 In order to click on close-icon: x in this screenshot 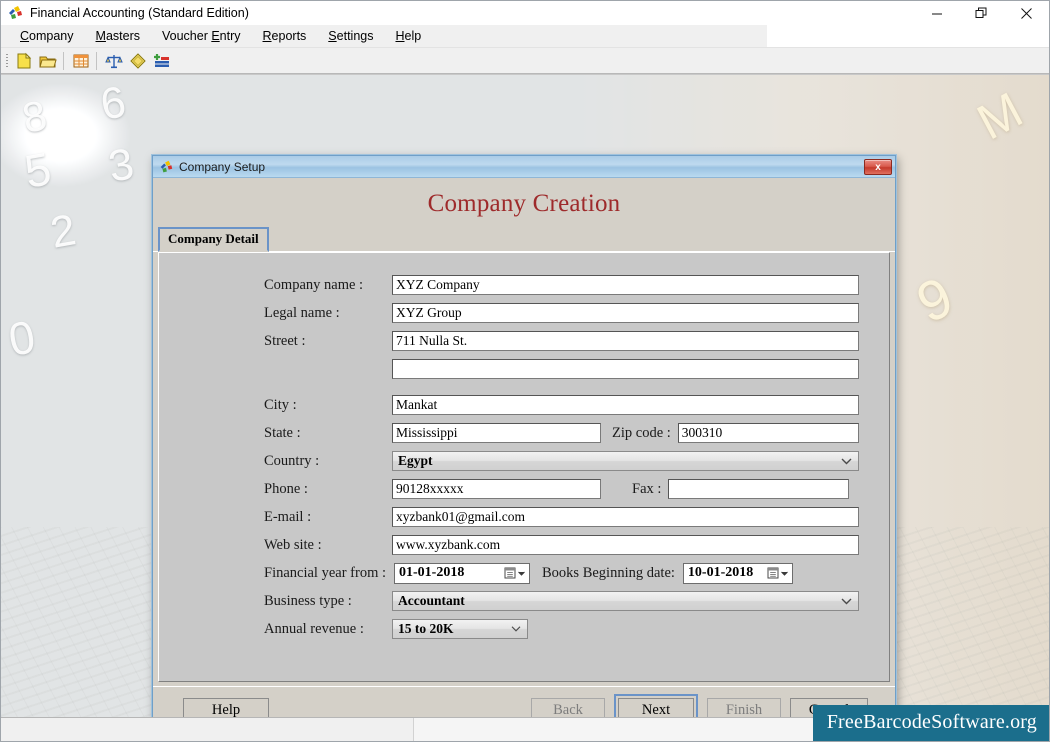, I will do `click(878, 167)`.